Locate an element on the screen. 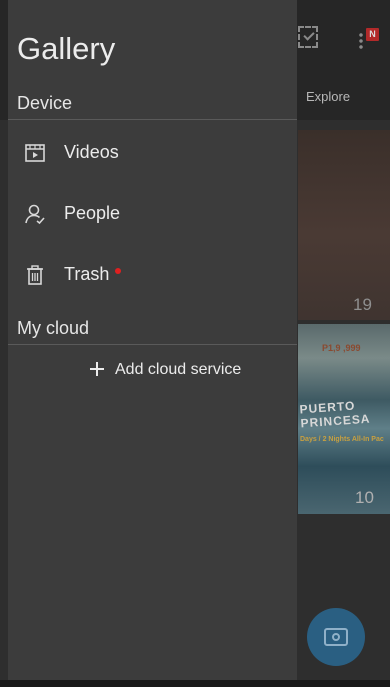  album-text-subtitle: Days / 2 Nights All-In Pac is located at coordinates (342, 439).